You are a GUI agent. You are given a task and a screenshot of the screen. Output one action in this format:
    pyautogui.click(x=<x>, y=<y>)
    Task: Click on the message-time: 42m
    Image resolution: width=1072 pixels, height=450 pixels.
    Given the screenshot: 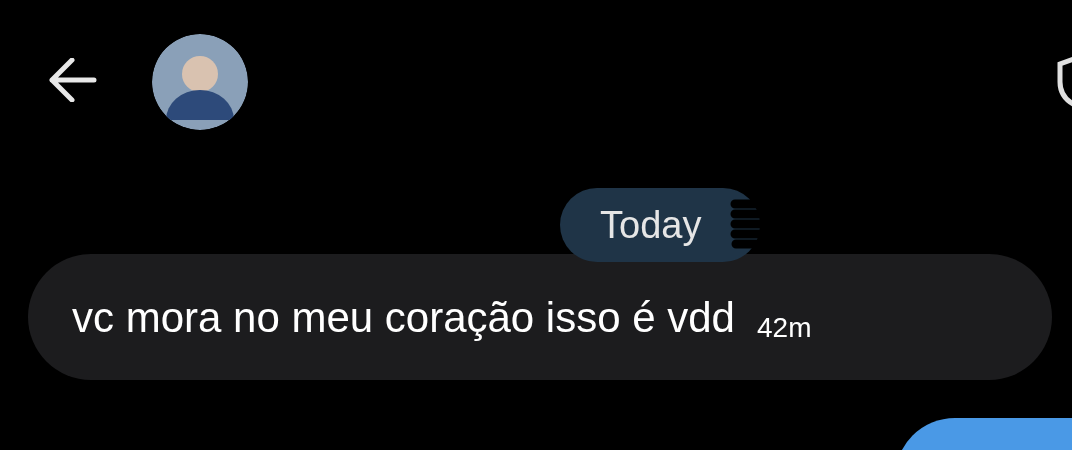 What is the action you would take?
    pyautogui.click(x=784, y=328)
    